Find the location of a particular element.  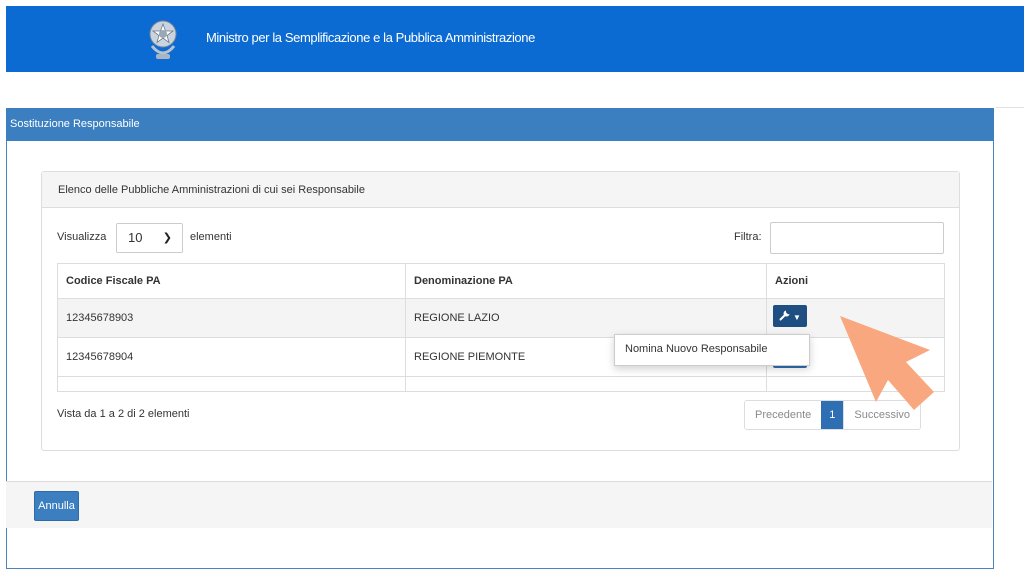

wrench-icon is located at coordinates (784, 315).